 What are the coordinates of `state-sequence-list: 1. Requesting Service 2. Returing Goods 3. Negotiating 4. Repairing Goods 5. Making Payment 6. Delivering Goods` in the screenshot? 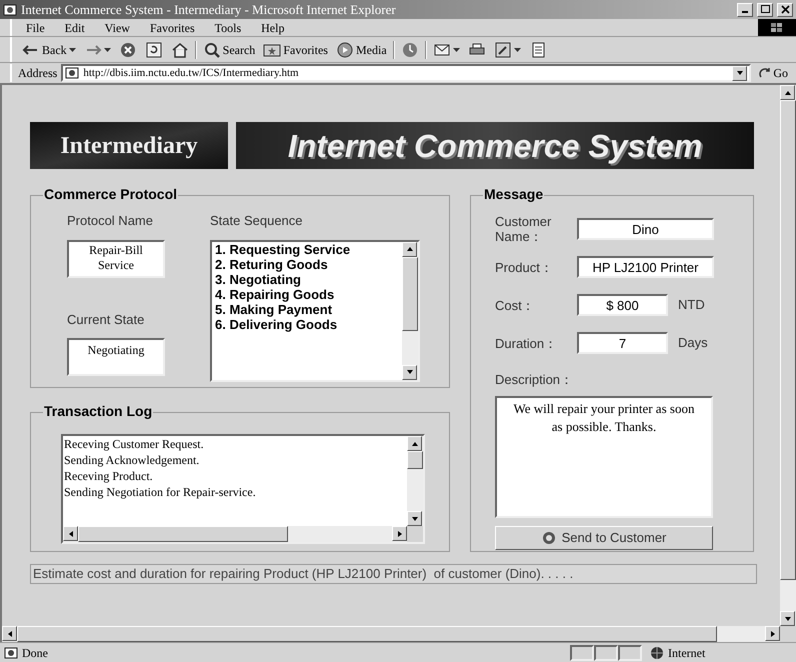 It's located at (315, 311).